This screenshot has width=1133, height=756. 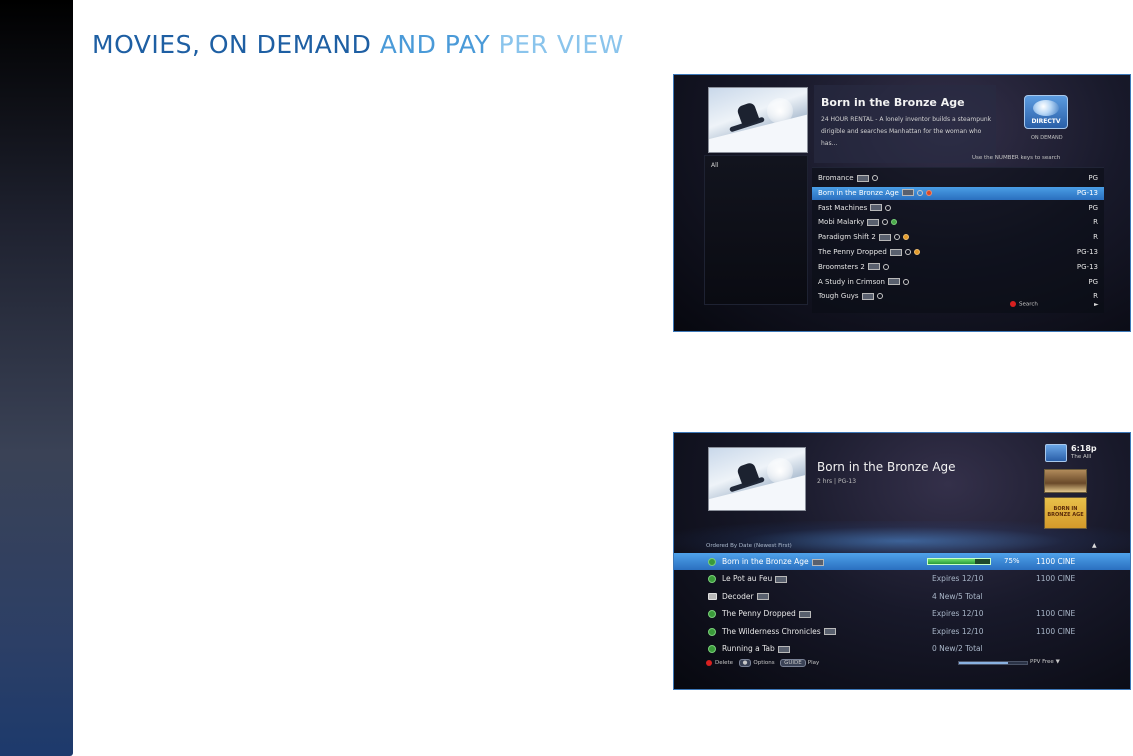 I want to click on clock: 6:18p, so click(x=1084, y=448).